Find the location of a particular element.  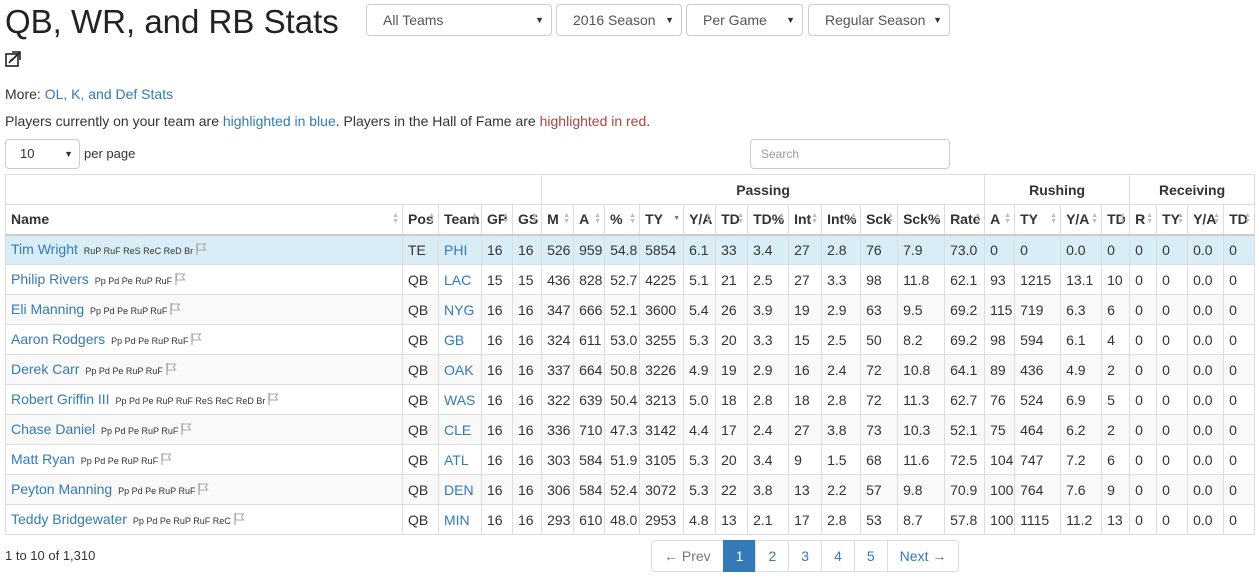

column-header: TY ▼ is located at coordinates (662, 220).